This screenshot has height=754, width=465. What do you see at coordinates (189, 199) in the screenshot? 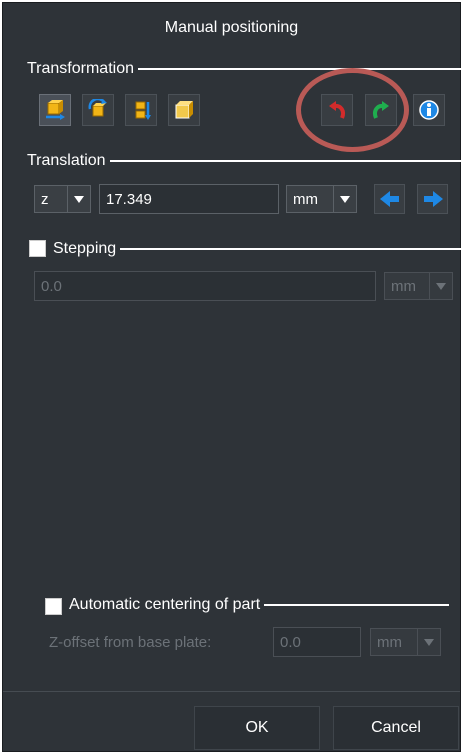
I see `translation-value-input: 17.349` at bounding box center [189, 199].